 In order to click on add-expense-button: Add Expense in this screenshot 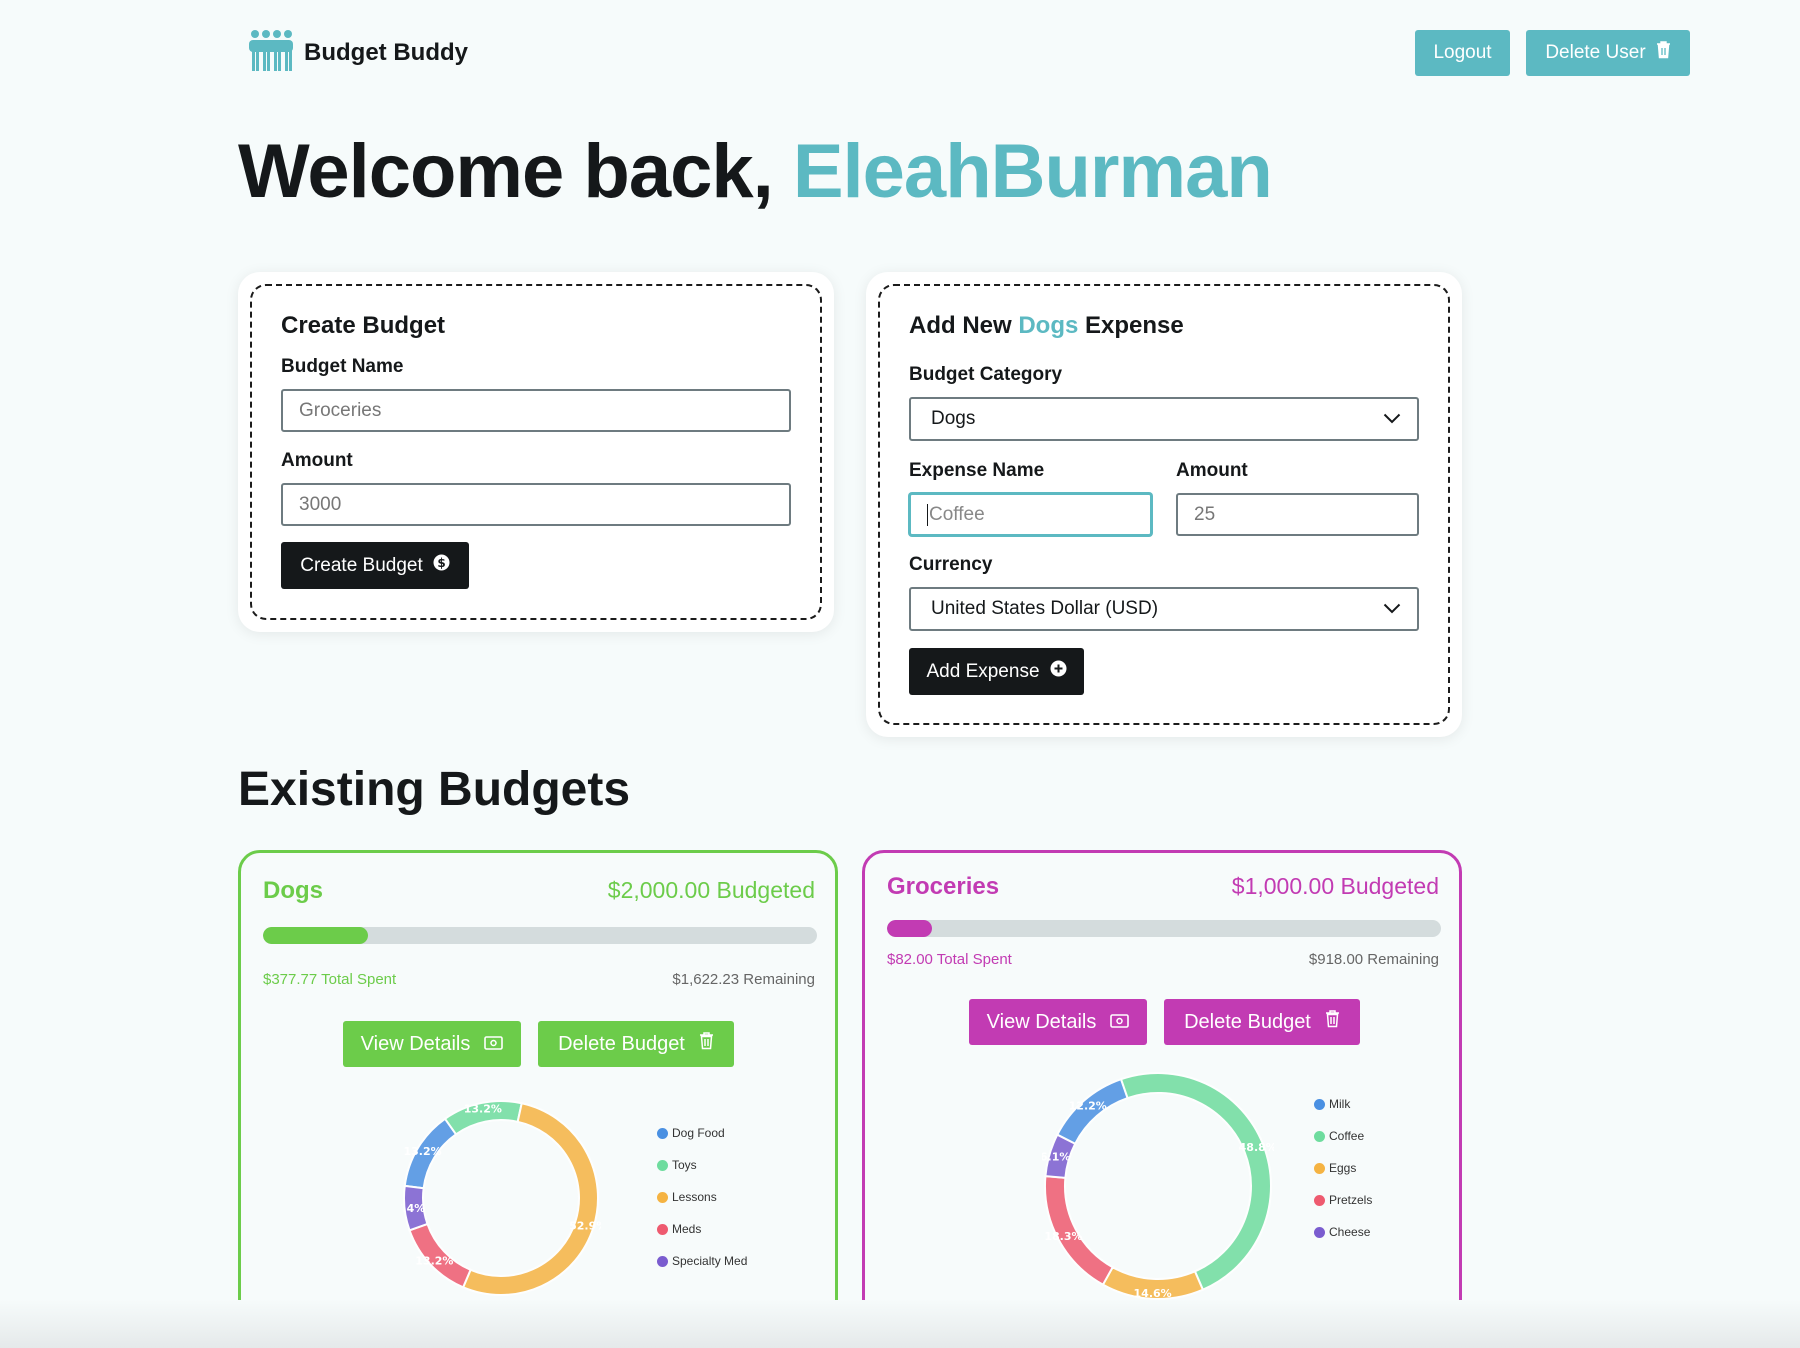, I will do `click(996, 671)`.